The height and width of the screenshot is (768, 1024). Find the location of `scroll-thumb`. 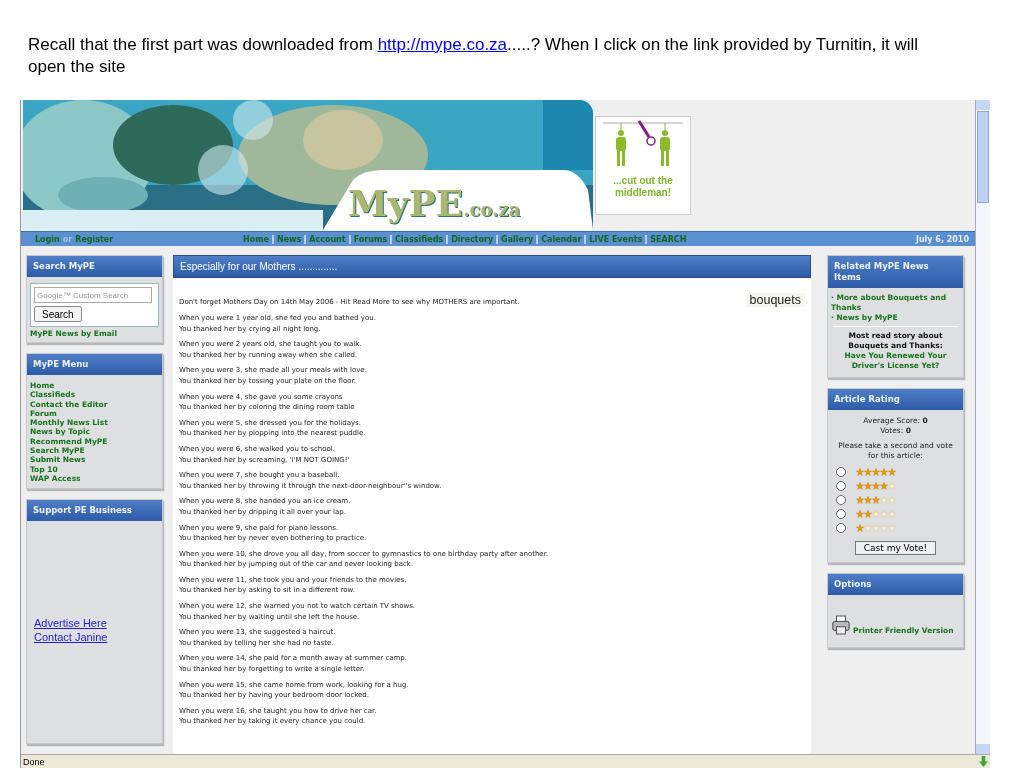

scroll-thumb is located at coordinates (983, 157).